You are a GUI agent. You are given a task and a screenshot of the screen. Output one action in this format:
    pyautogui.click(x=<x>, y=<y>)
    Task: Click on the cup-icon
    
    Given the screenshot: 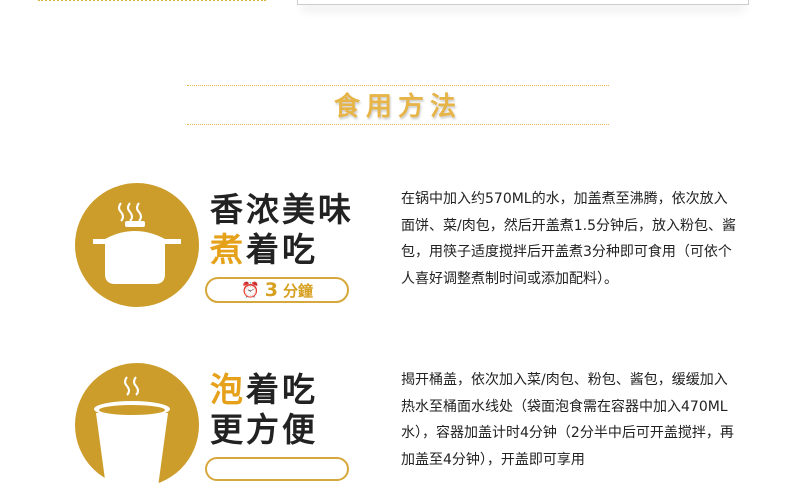 What is the action you would take?
    pyautogui.click(x=137, y=425)
    